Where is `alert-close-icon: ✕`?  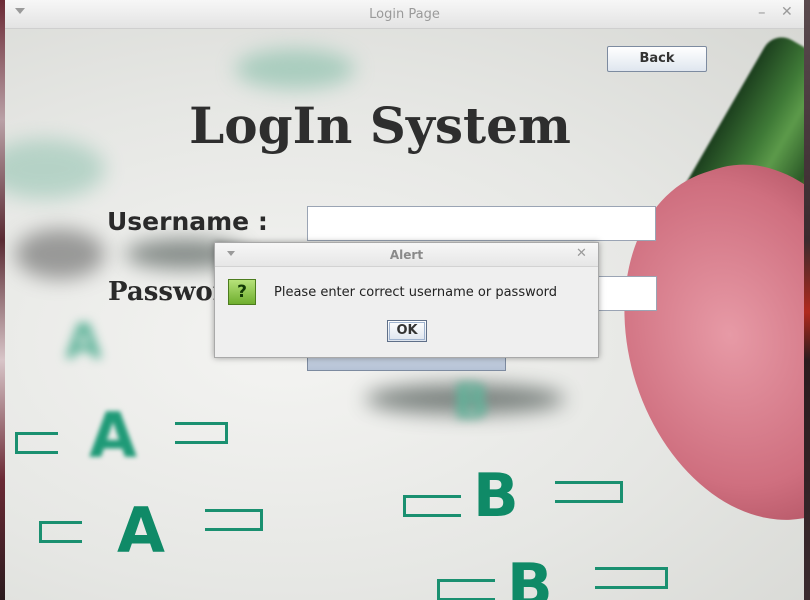 alert-close-icon: ✕ is located at coordinates (581, 253).